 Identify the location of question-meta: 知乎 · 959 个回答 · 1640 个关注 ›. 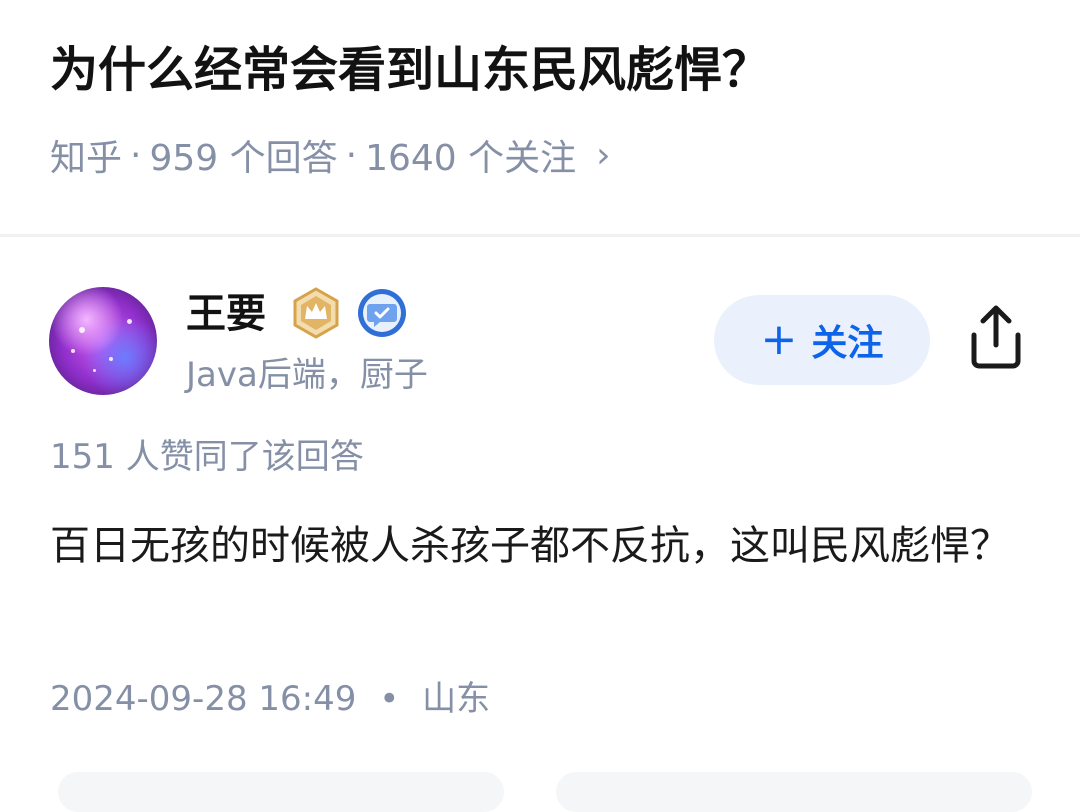
(330, 155).